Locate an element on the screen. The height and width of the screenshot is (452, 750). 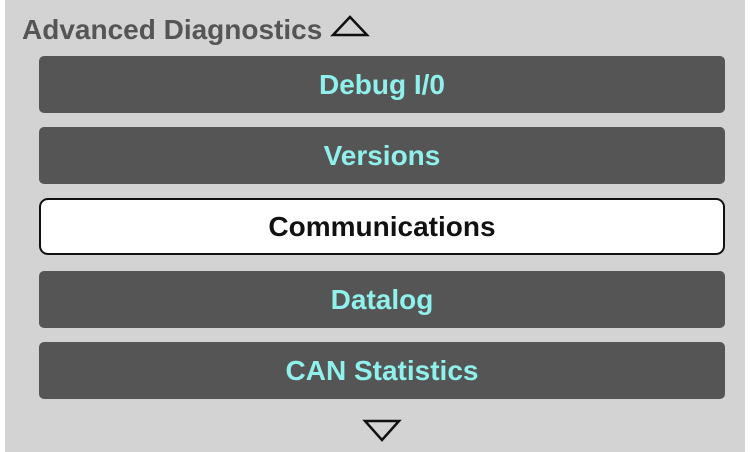
communications-button: Communications is located at coordinates (382, 226).